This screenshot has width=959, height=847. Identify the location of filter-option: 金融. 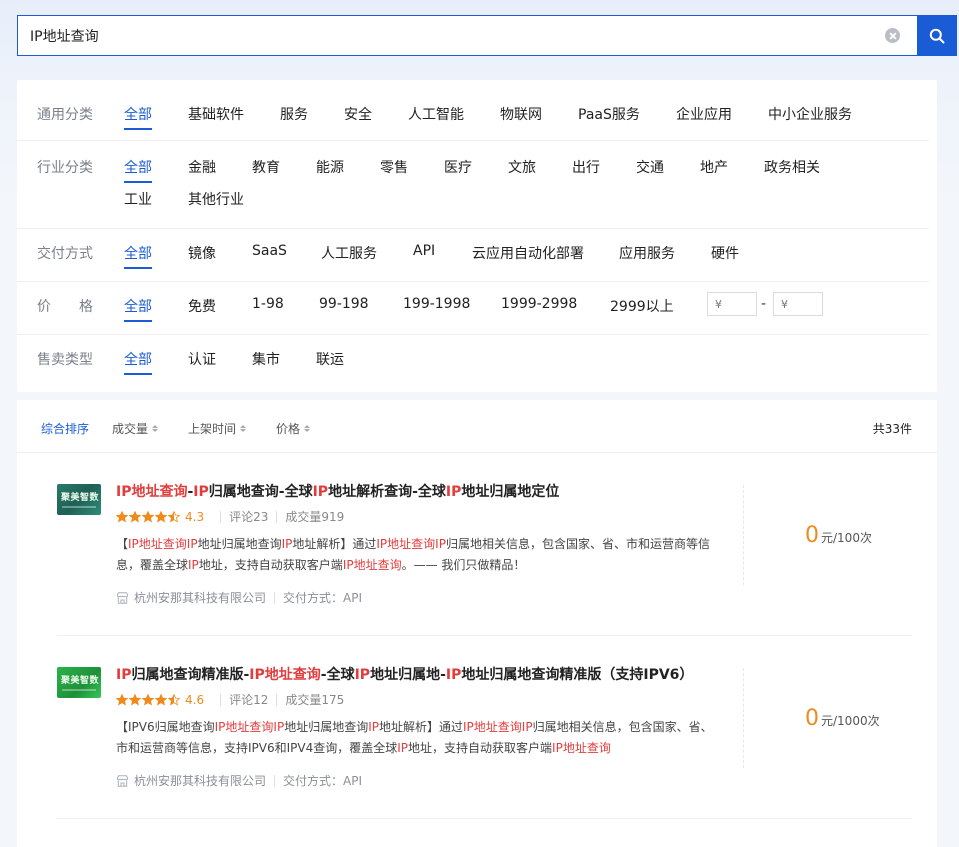
(202, 167).